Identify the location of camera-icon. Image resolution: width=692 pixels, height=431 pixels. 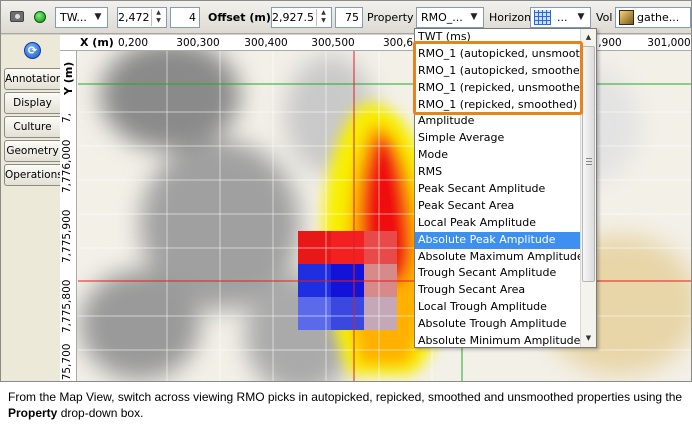
(17, 16).